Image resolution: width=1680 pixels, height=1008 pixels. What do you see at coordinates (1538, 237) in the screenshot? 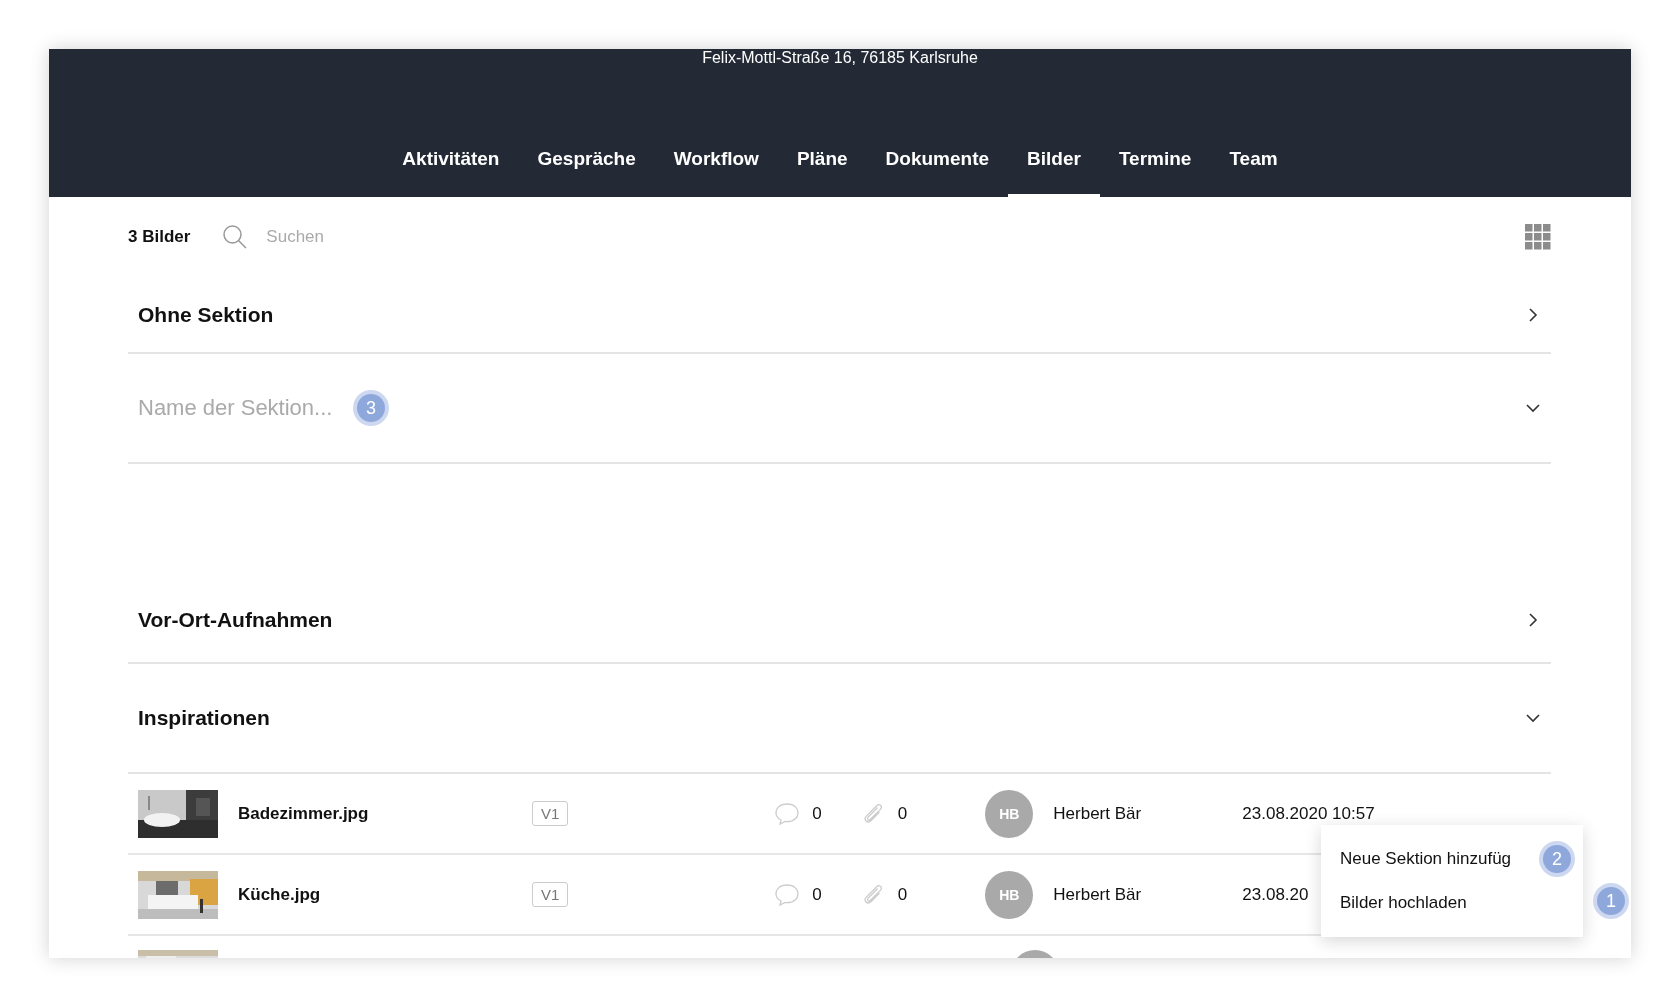
I see `grid-view-icon` at bounding box center [1538, 237].